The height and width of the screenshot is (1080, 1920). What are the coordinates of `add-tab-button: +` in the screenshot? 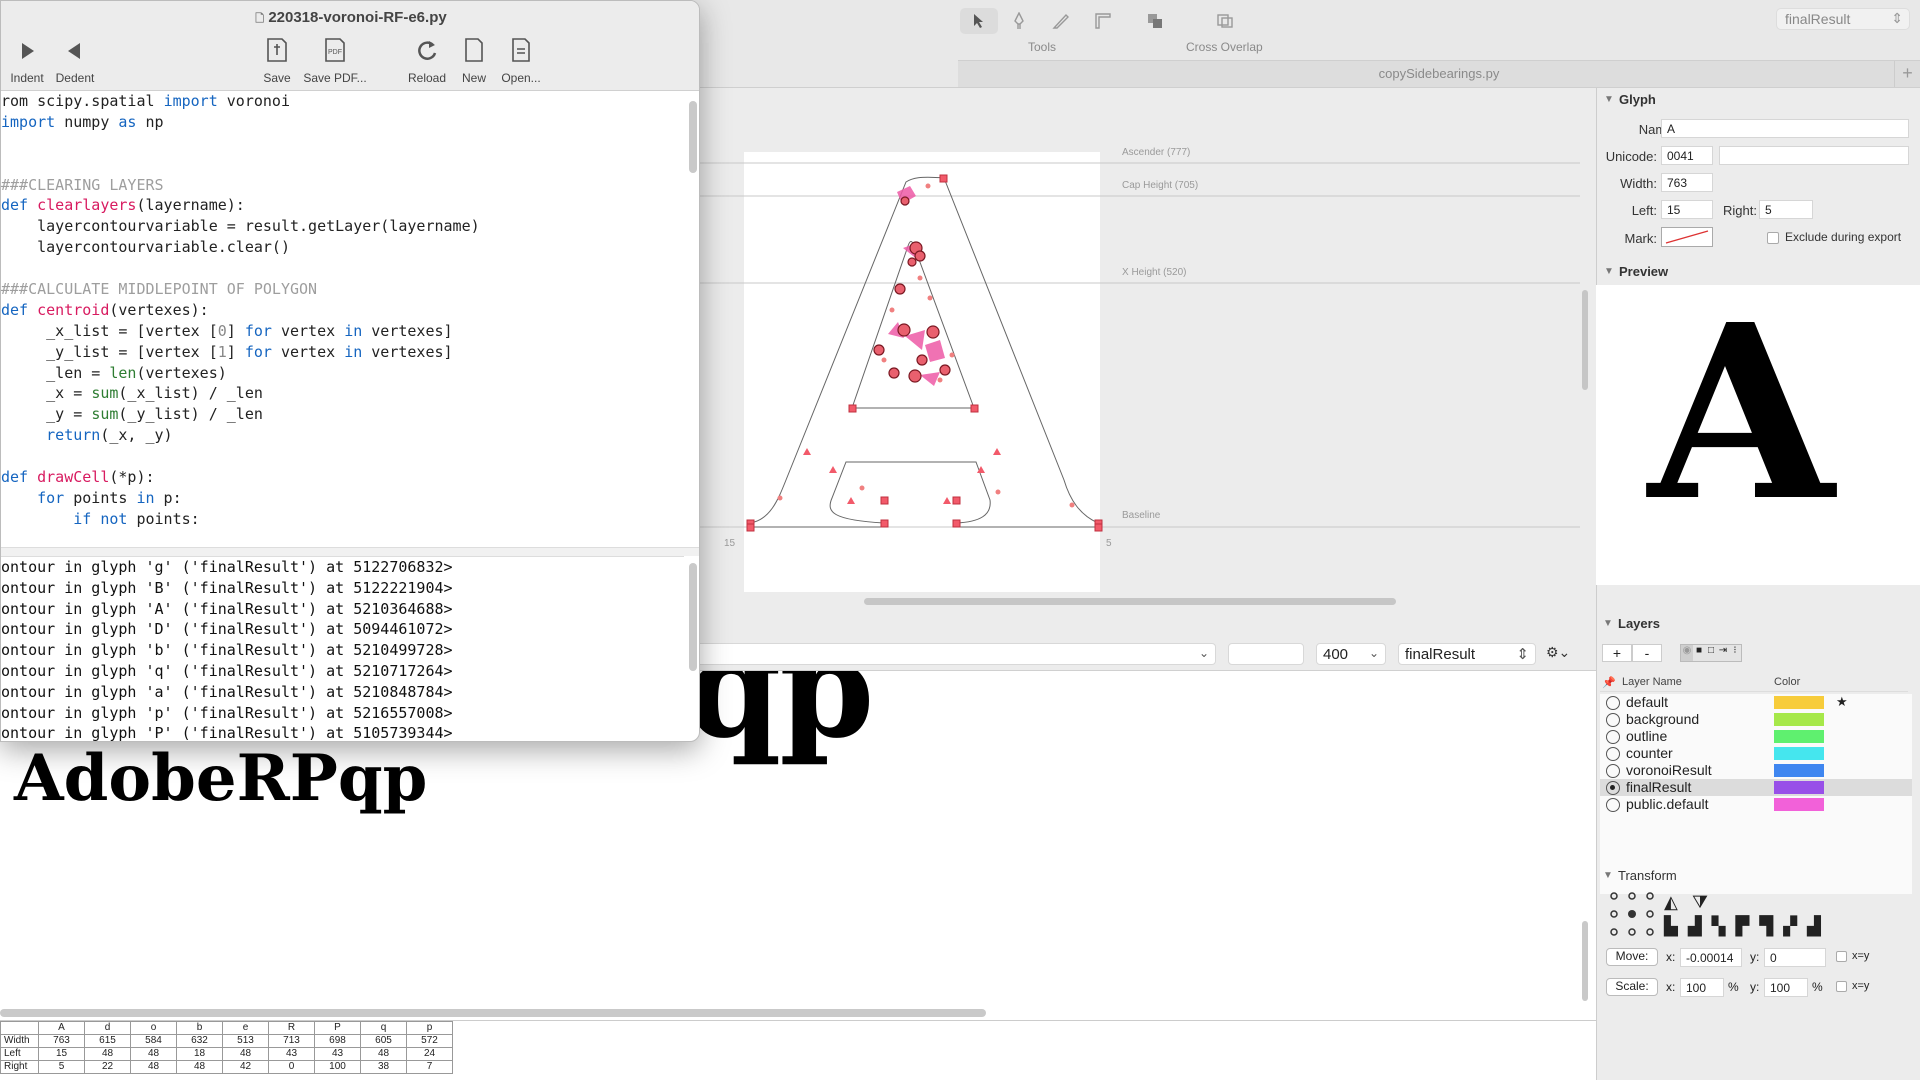 It's located at (1907, 74).